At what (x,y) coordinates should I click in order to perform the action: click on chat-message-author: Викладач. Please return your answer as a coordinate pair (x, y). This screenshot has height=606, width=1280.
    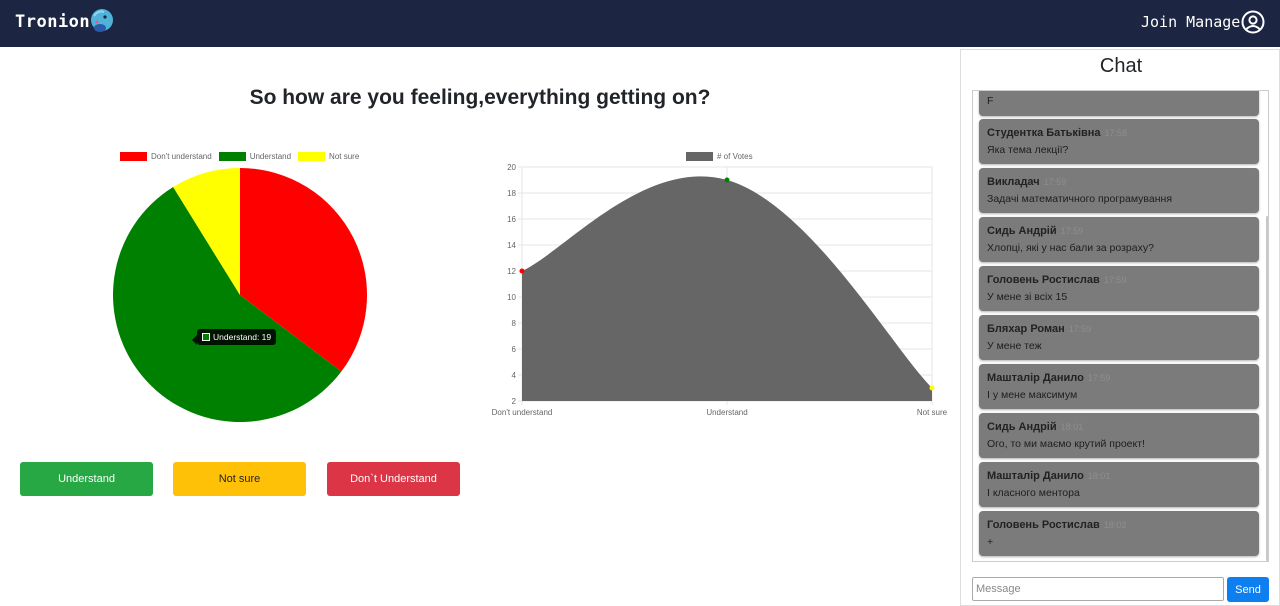
    Looking at the image, I should click on (1013, 182).